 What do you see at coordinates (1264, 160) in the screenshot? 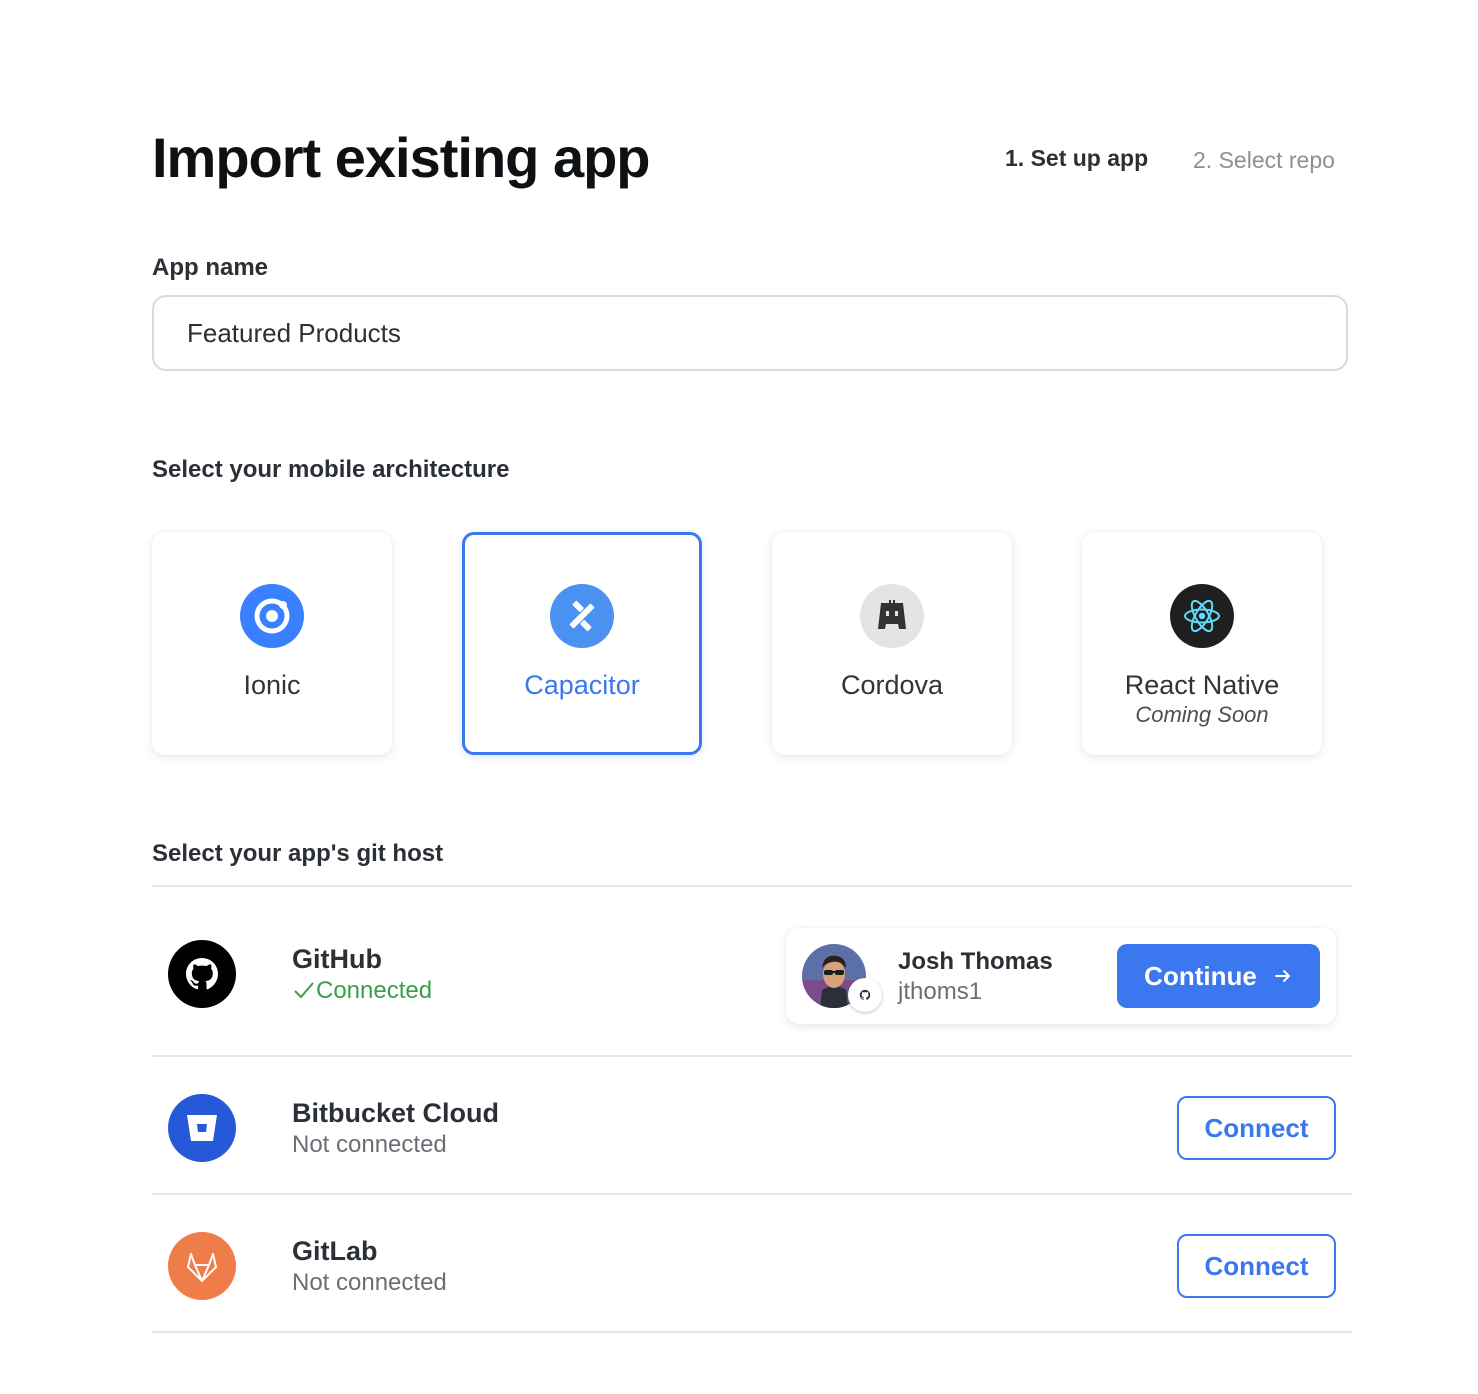
I see `step-select-repo: 2. Select repo` at bounding box center [1264, 160].